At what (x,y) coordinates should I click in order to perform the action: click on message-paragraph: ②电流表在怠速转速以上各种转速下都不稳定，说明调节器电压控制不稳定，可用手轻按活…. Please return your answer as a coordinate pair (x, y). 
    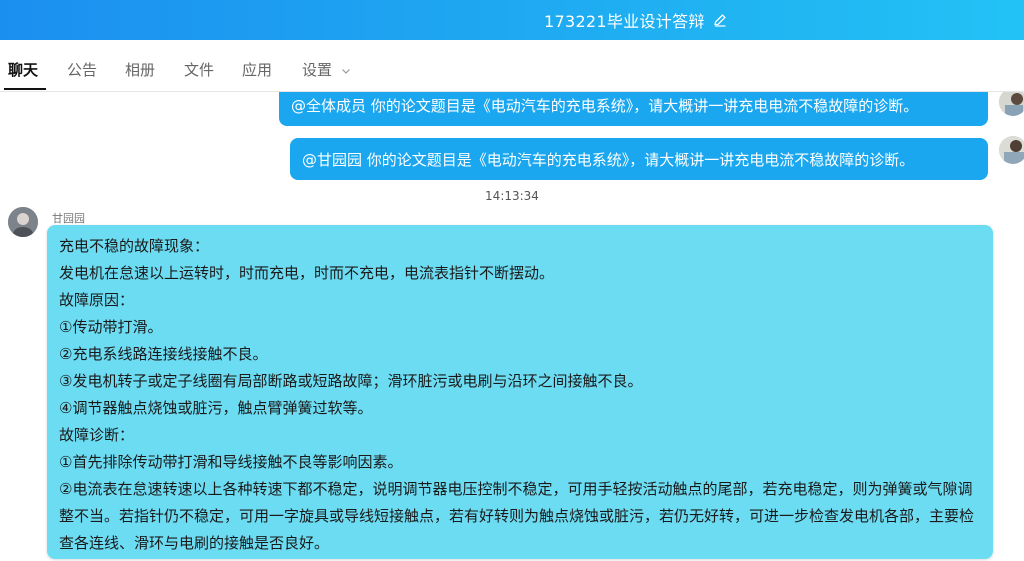
    Looking at the image, I should click on (517, 516).